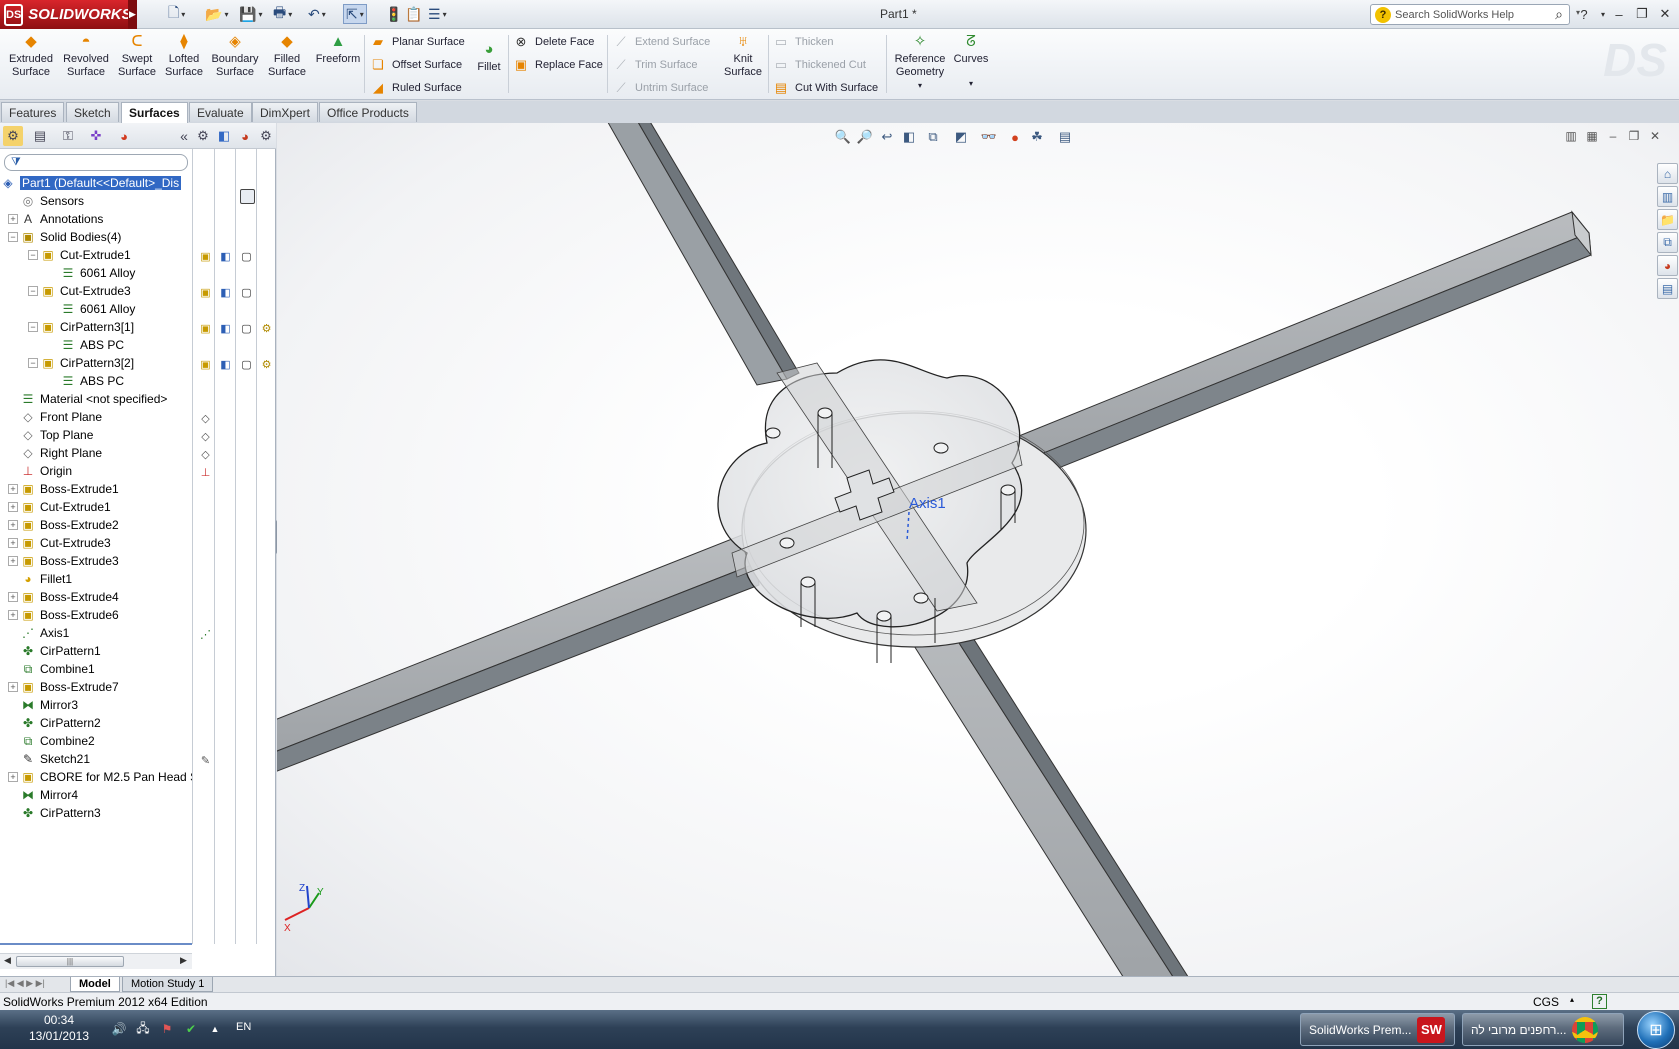 The width and height of the screenshot is (1679, 1049). Describe the element at coordinates (96, 291) in the screenshot. I see `tree-item: − ▣ Cut-Extrude3` at that location.